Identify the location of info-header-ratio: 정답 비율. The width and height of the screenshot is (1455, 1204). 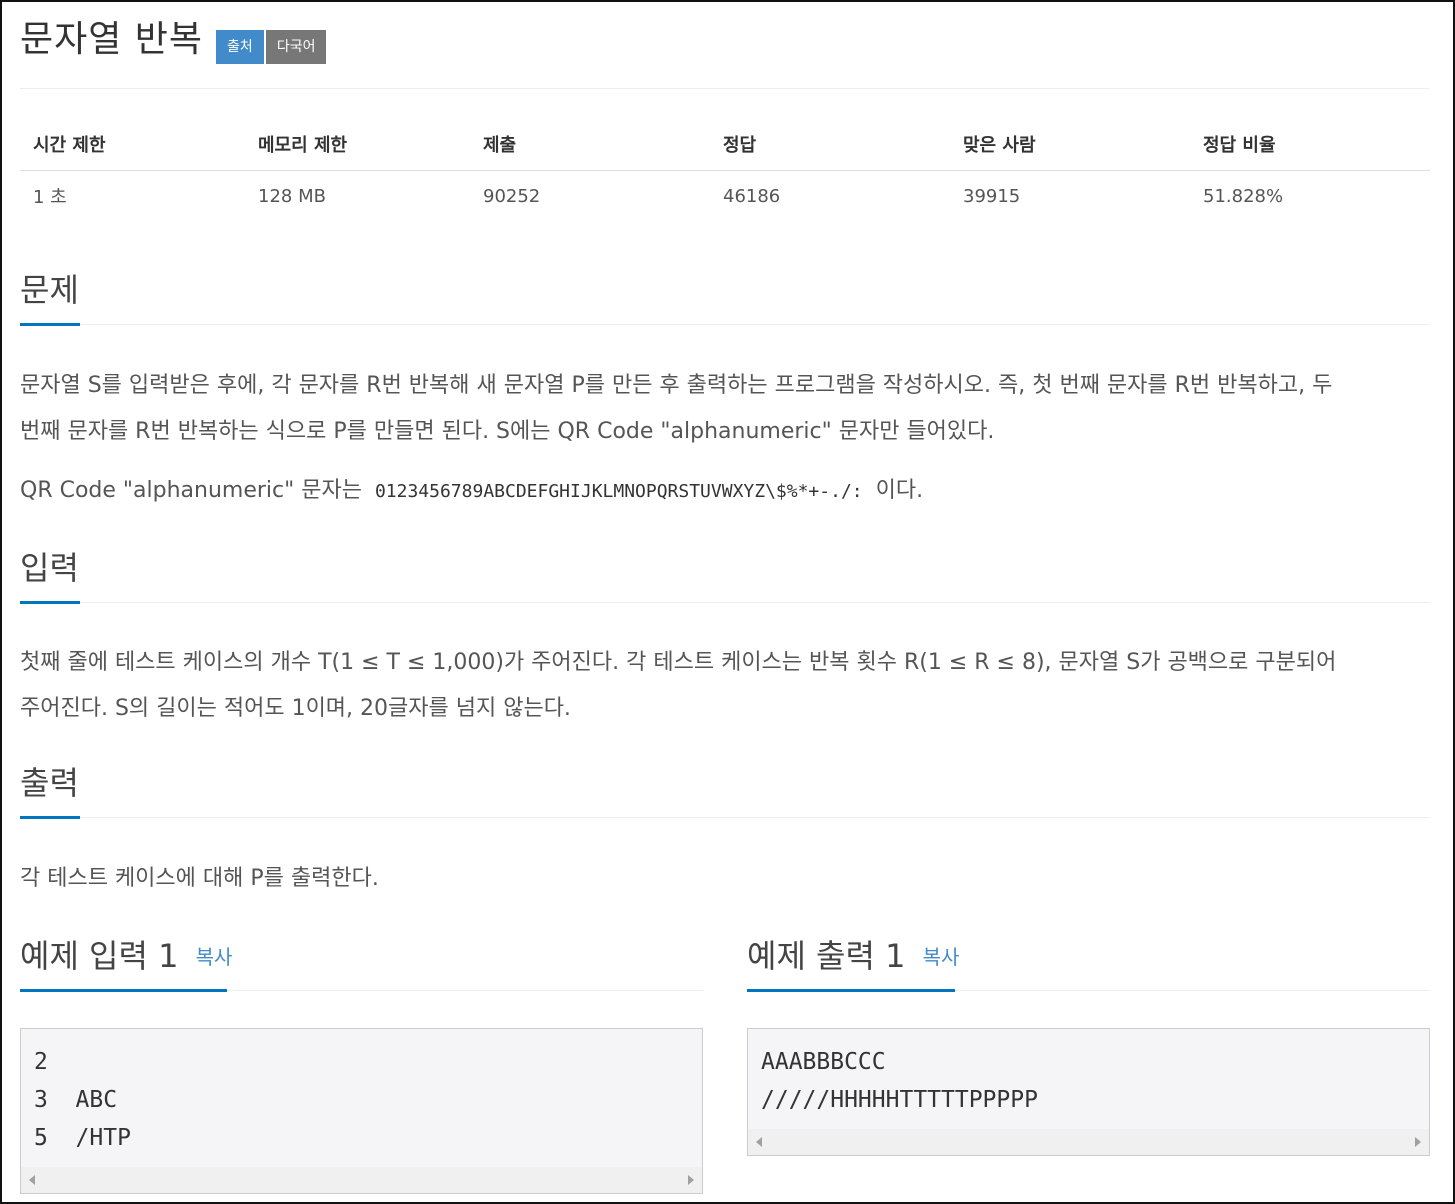
(1310, 144).